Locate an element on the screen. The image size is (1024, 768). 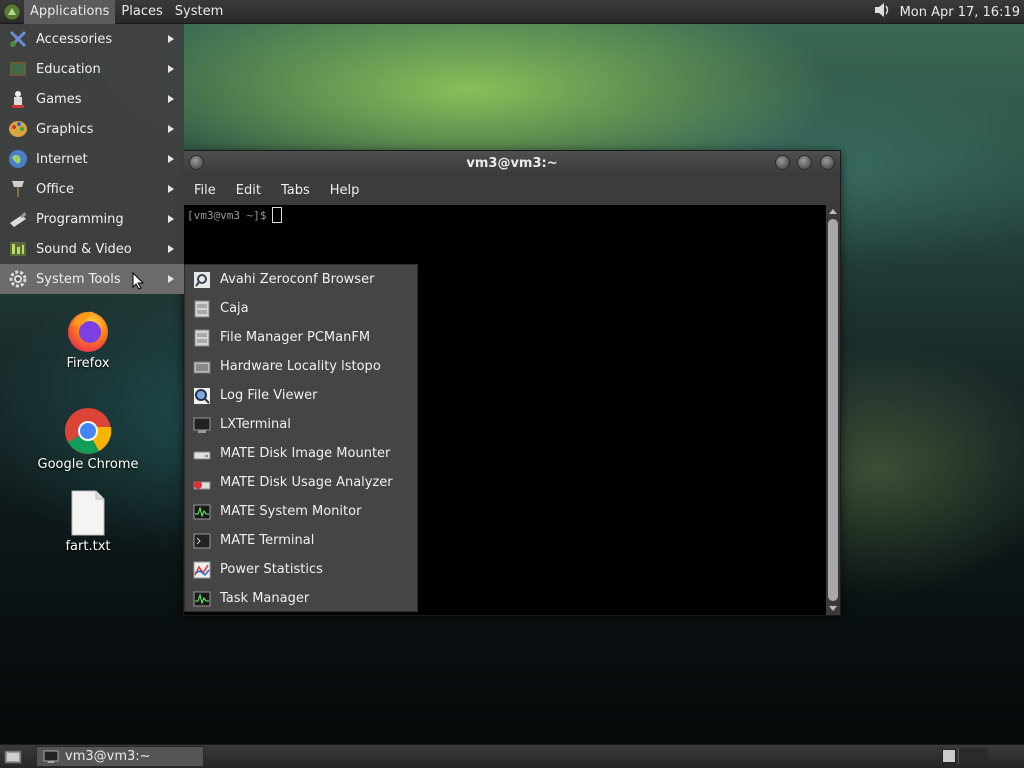
applications-menu: Applications is located at coordinates (70, 12).